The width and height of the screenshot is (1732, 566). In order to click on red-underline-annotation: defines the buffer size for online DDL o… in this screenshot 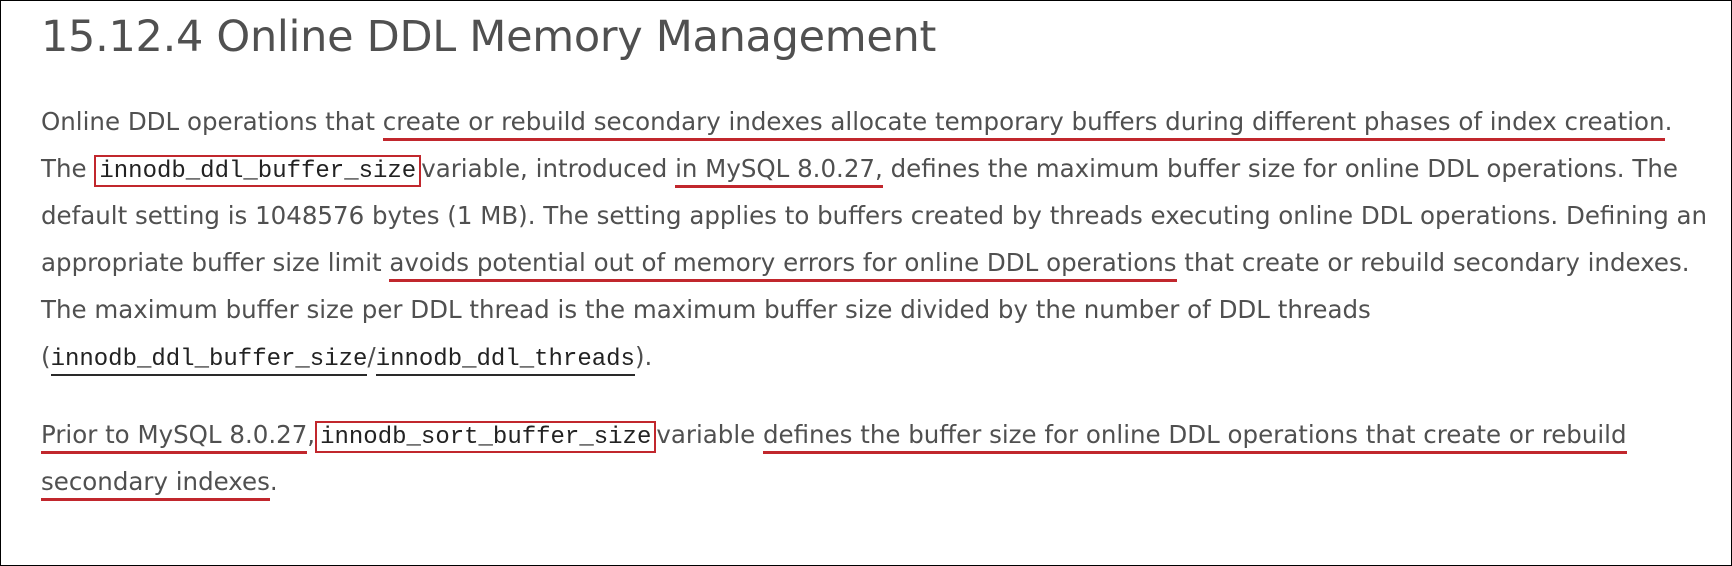, I will do `click(1195, 437)`.